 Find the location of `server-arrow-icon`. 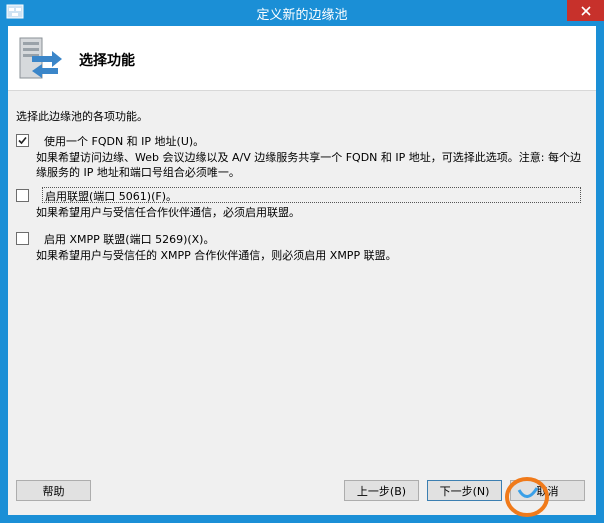

server-arrow-icon is located at coordinates (40, 58).